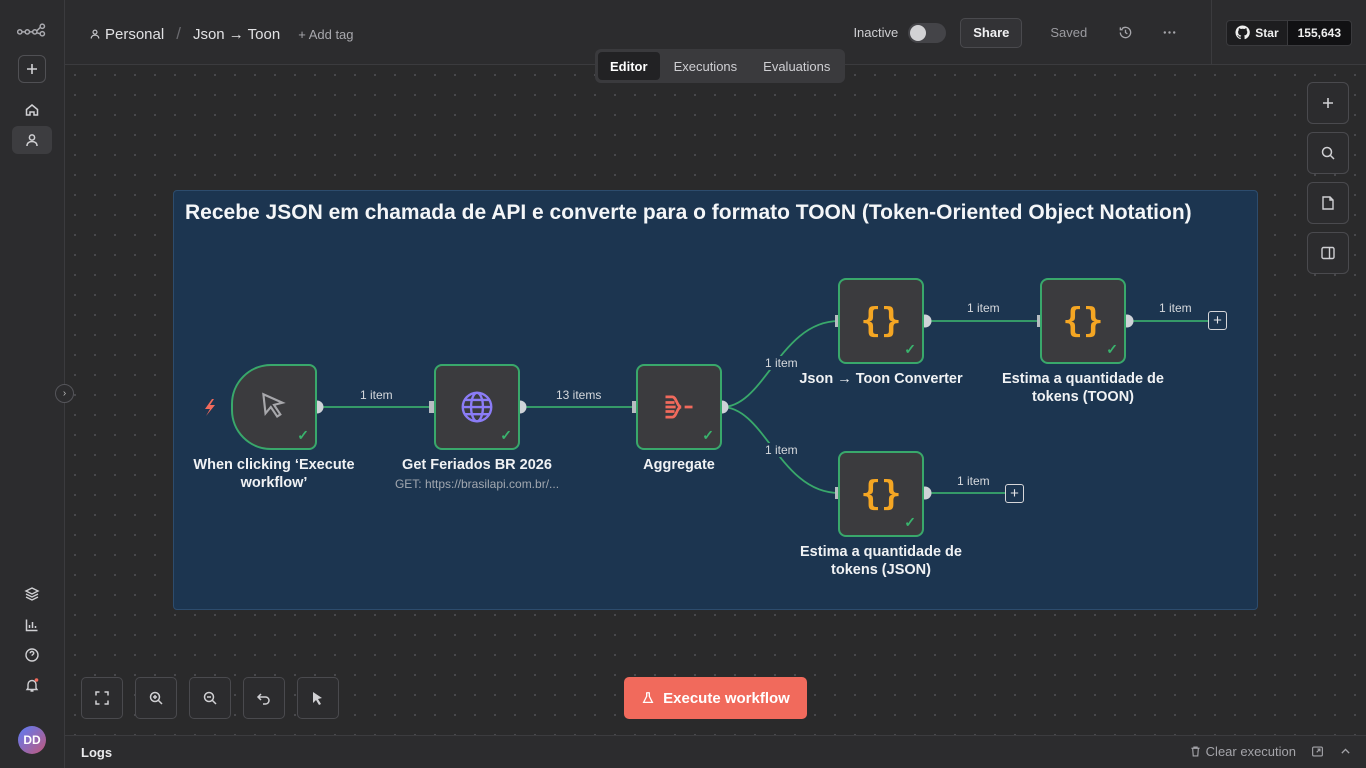  What do you see at coordinates (95, 34) in the screenshot?
I see `user-icon` at bounding box center [95, 34].